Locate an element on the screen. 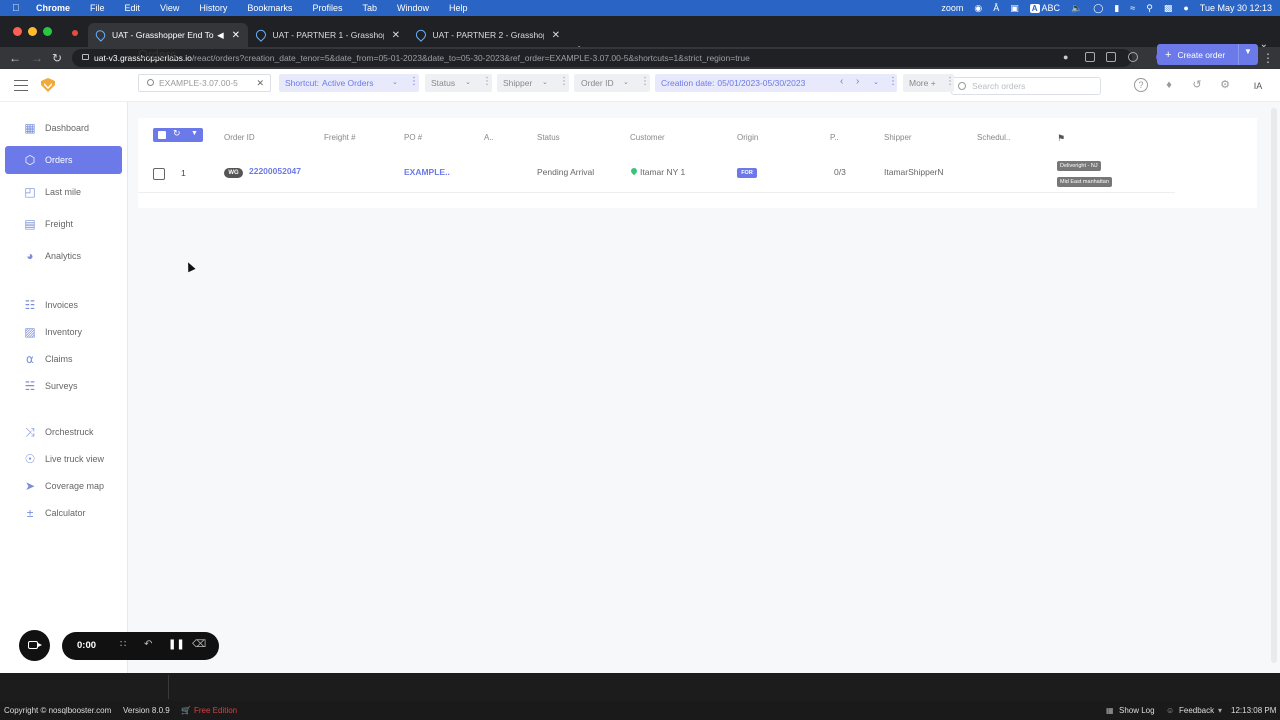  column-header-customer: Customer is located at coordinates (647, 137).